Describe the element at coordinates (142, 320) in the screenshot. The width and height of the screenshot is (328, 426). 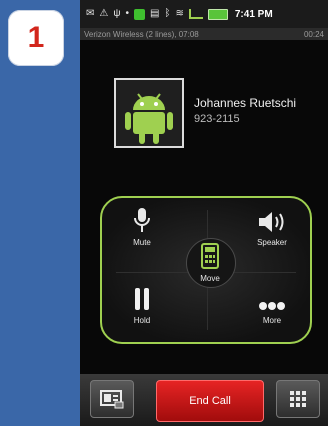
I see `hold-label: Hold` at that location.